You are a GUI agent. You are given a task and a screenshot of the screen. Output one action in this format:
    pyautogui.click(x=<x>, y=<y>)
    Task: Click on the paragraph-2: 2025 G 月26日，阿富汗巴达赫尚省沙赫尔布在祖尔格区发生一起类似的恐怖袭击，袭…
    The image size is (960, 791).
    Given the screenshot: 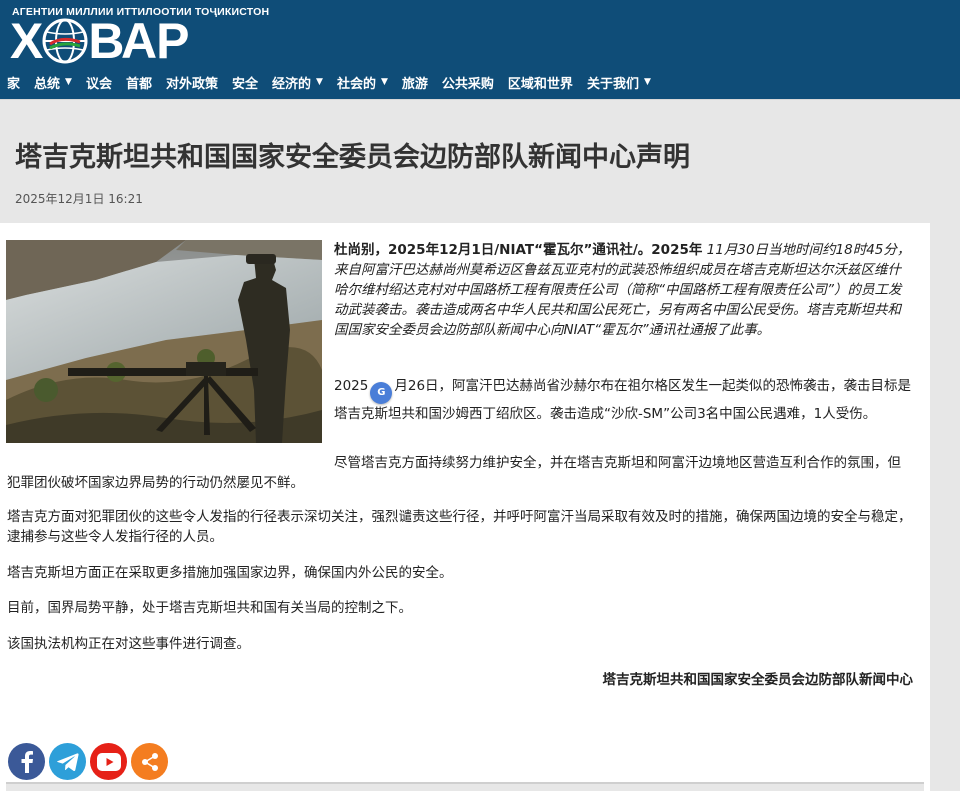 What is the action you would take?
    pyautogui.click(x=624, y=400)
    